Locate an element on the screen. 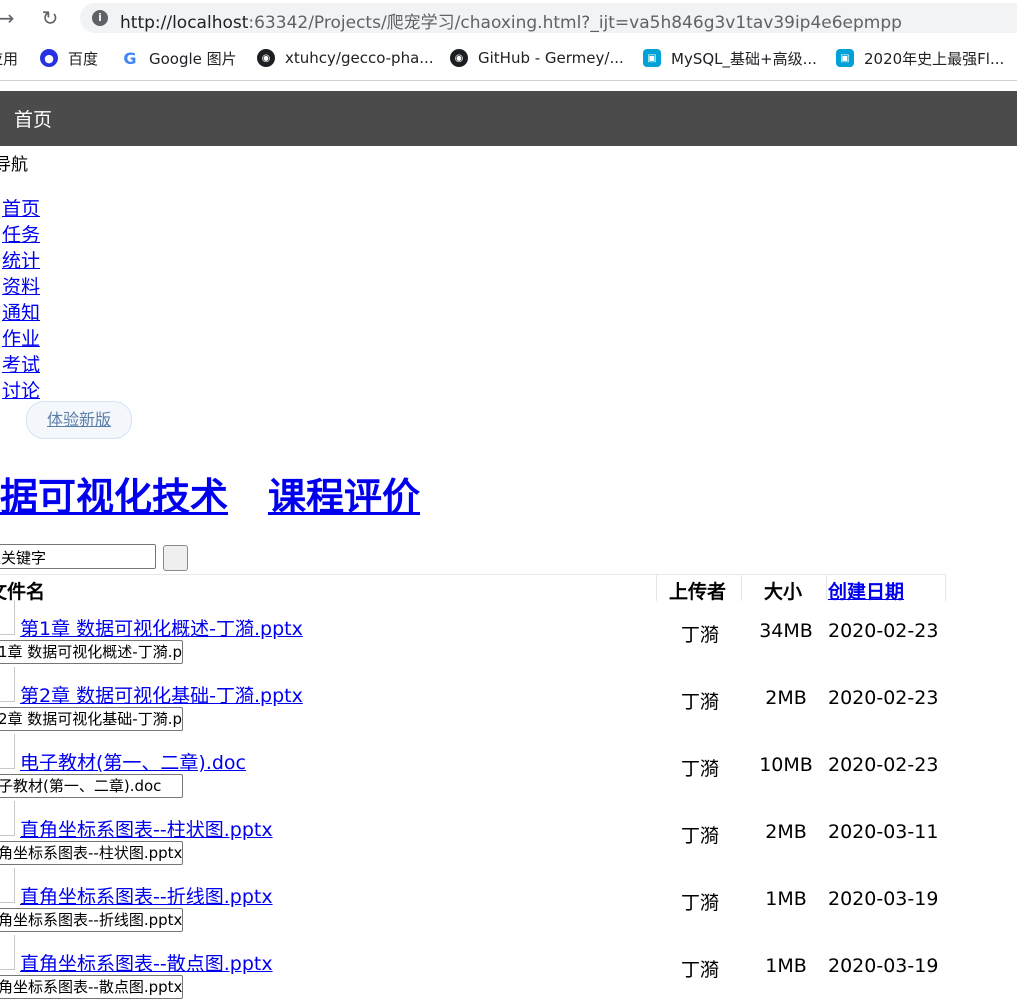 The width and height of the screenshot is (1017, 1002). nav-link-materials: 资料 is located at coordinates (21, 285).